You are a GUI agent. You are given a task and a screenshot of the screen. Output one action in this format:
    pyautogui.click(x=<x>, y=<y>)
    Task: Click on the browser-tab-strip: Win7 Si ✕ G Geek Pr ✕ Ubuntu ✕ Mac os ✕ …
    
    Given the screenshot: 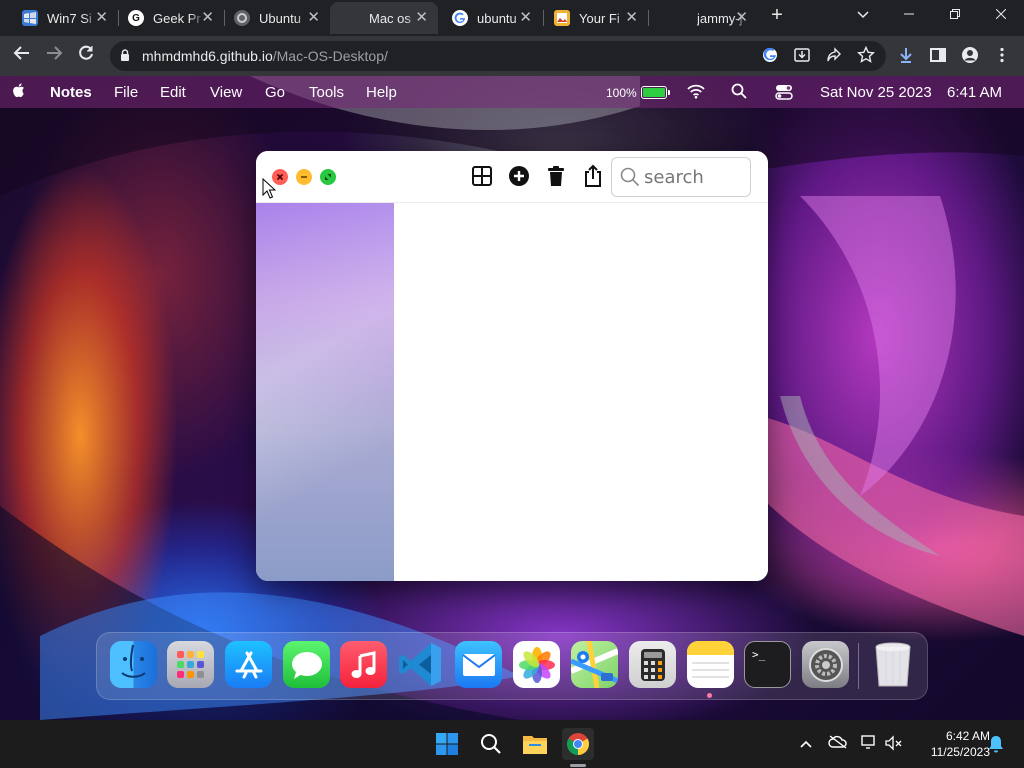 What is the action you would take?
    pyautogui.click(x=512, y=18)
    